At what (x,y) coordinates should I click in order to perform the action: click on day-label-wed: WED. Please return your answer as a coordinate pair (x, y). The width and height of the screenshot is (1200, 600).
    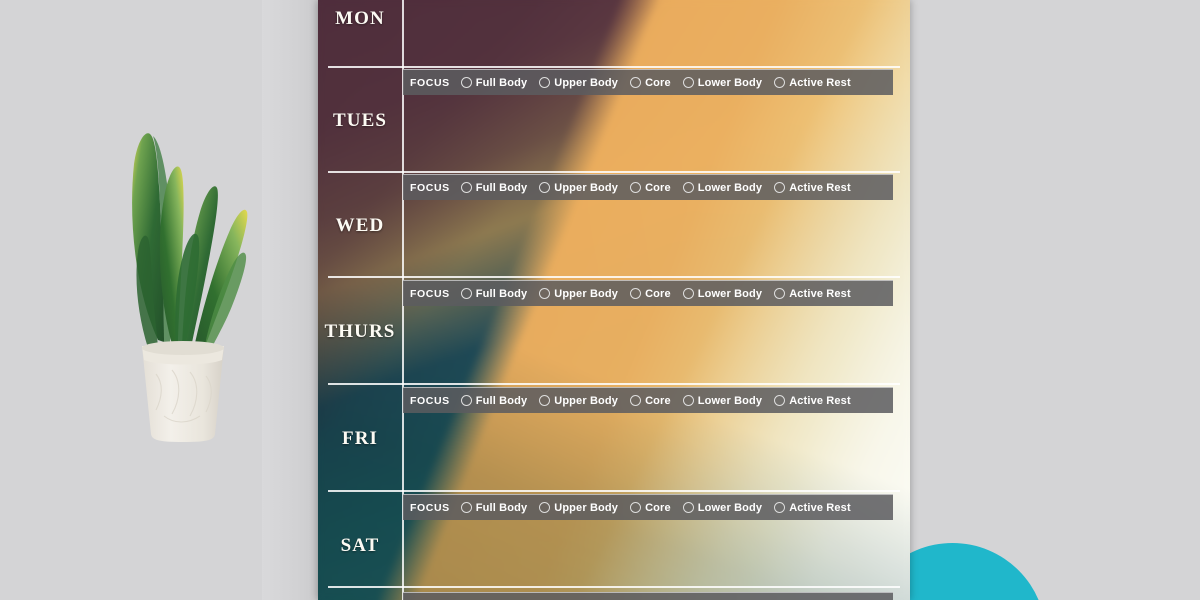
    Looking at the image, I should click on (360, 225).